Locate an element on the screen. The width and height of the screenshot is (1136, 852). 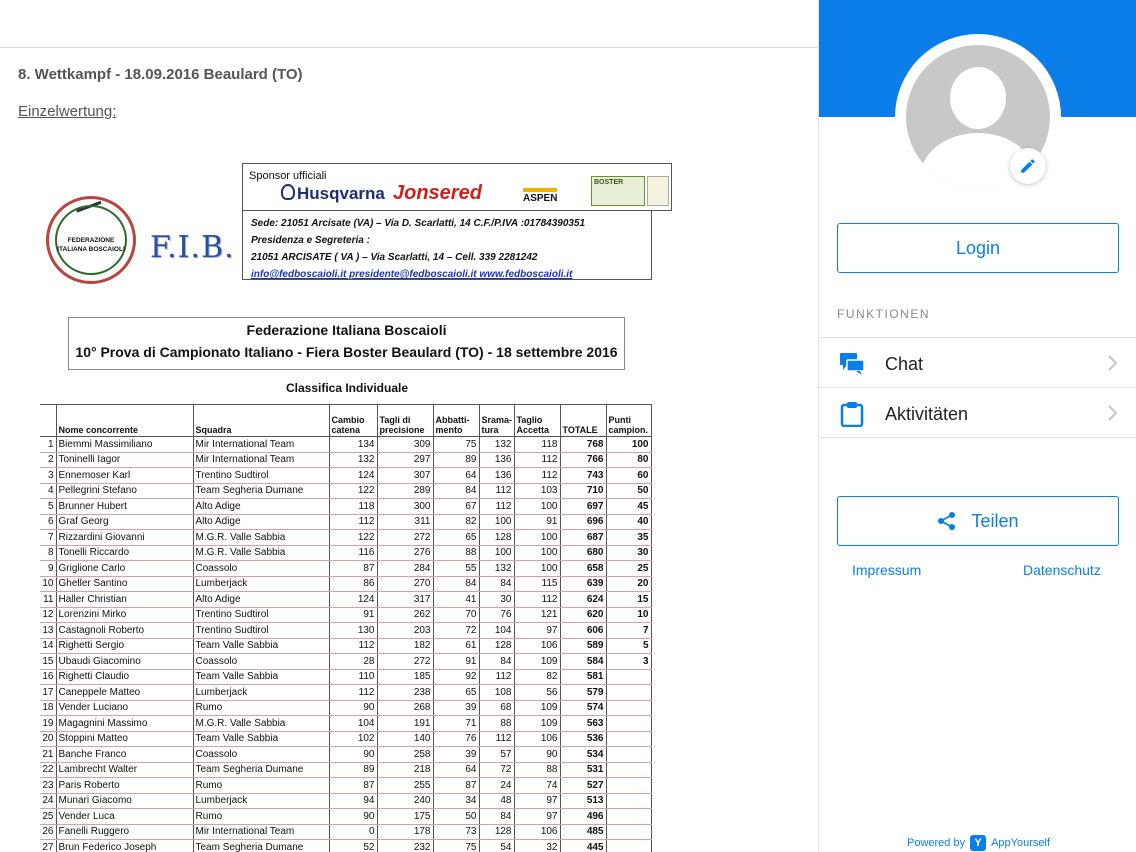
table-cell: 72 is located at coordinates (496, 769).